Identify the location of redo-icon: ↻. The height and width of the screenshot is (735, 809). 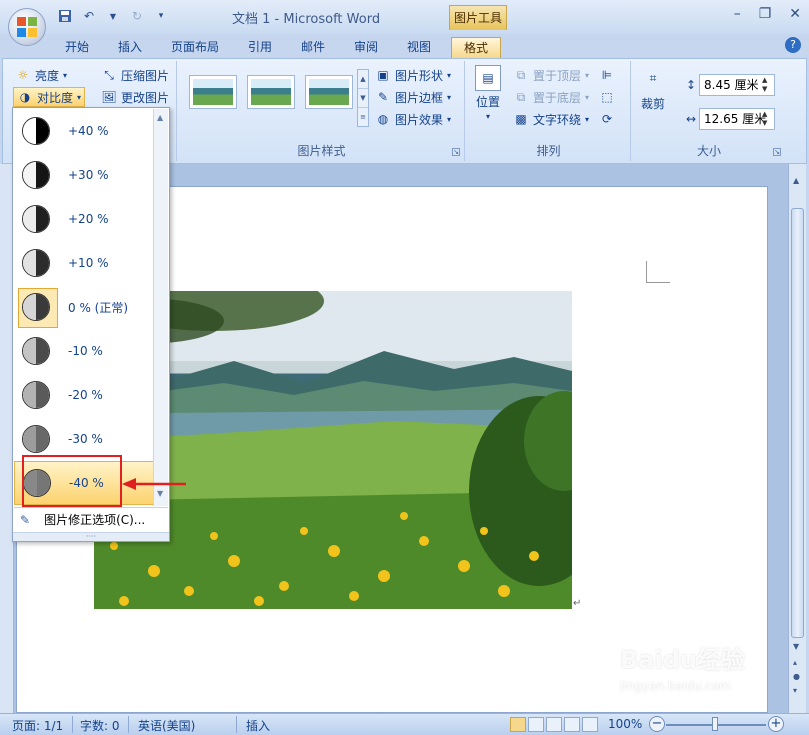
(137, 16).